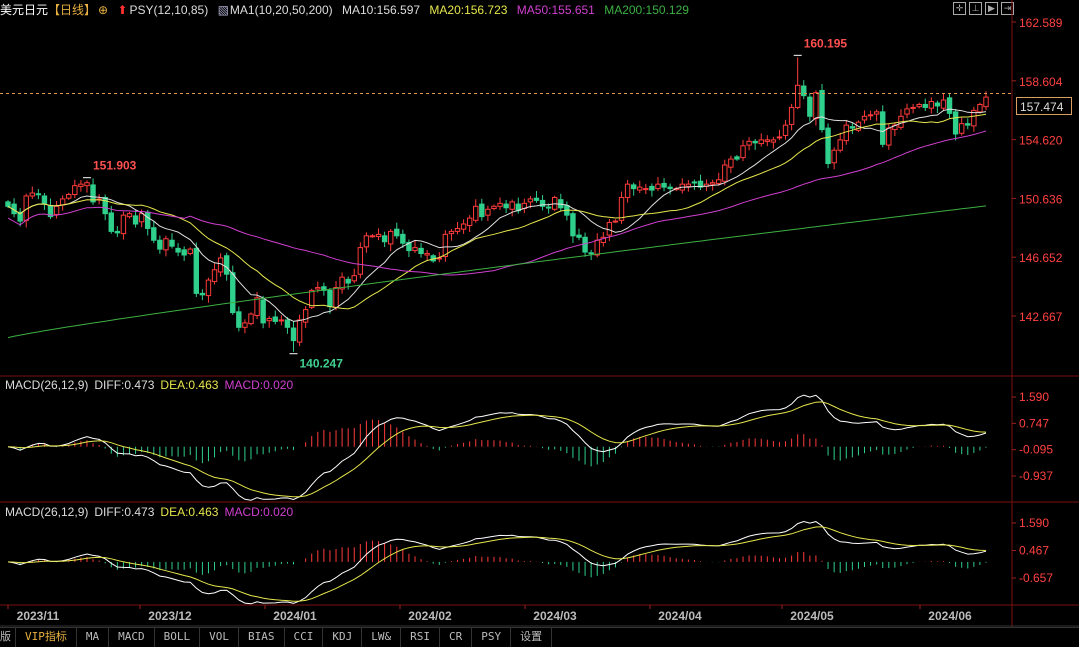 This screenshot has height=647, width=1079. Describe the element at coordinates (1034, 550) in the screenshot. I see `macd-tick-label: 0.467` at that location.